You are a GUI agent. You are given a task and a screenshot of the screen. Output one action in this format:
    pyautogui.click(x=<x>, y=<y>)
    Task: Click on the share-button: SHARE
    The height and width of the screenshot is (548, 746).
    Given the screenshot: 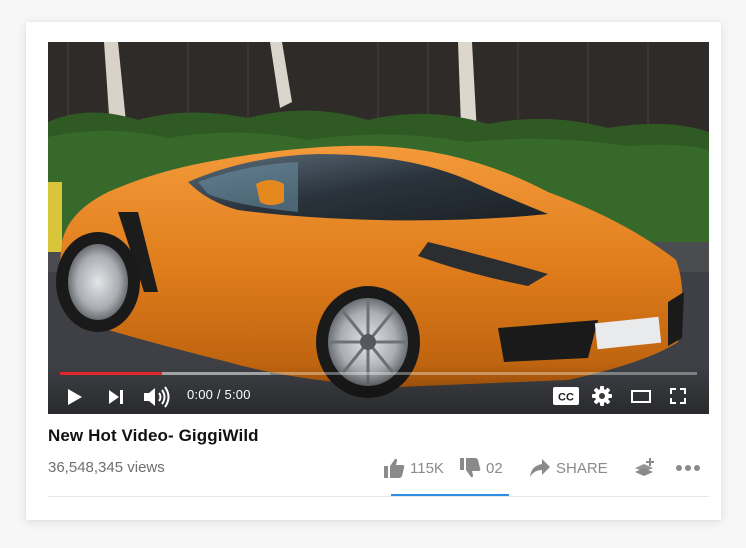 What is the action you would take?
    pyautogui.click(x=568, y=468)
    